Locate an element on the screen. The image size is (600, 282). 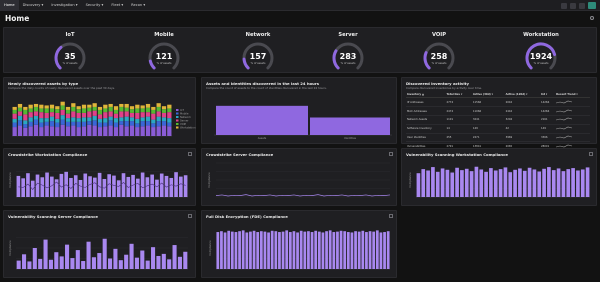
table-row: User Identities 255 2471 3969 3366 is located at coordinates (498, 138).